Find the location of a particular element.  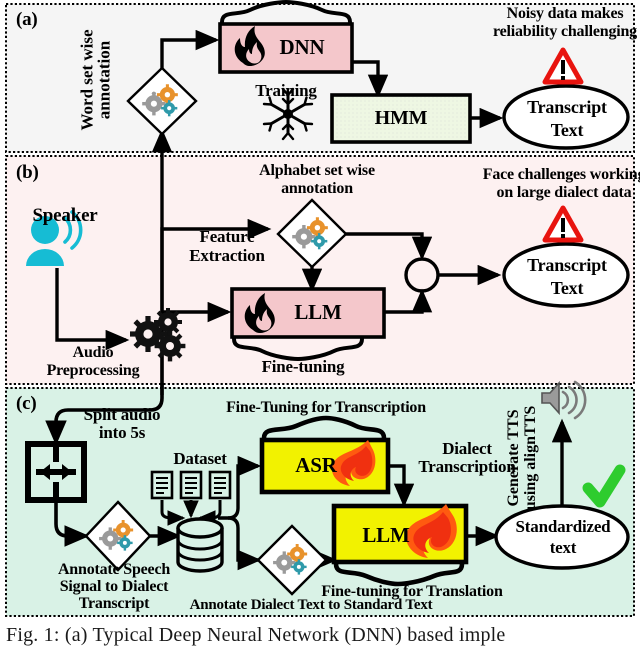

asr-label: ASR is located at coordinates (316, 465).